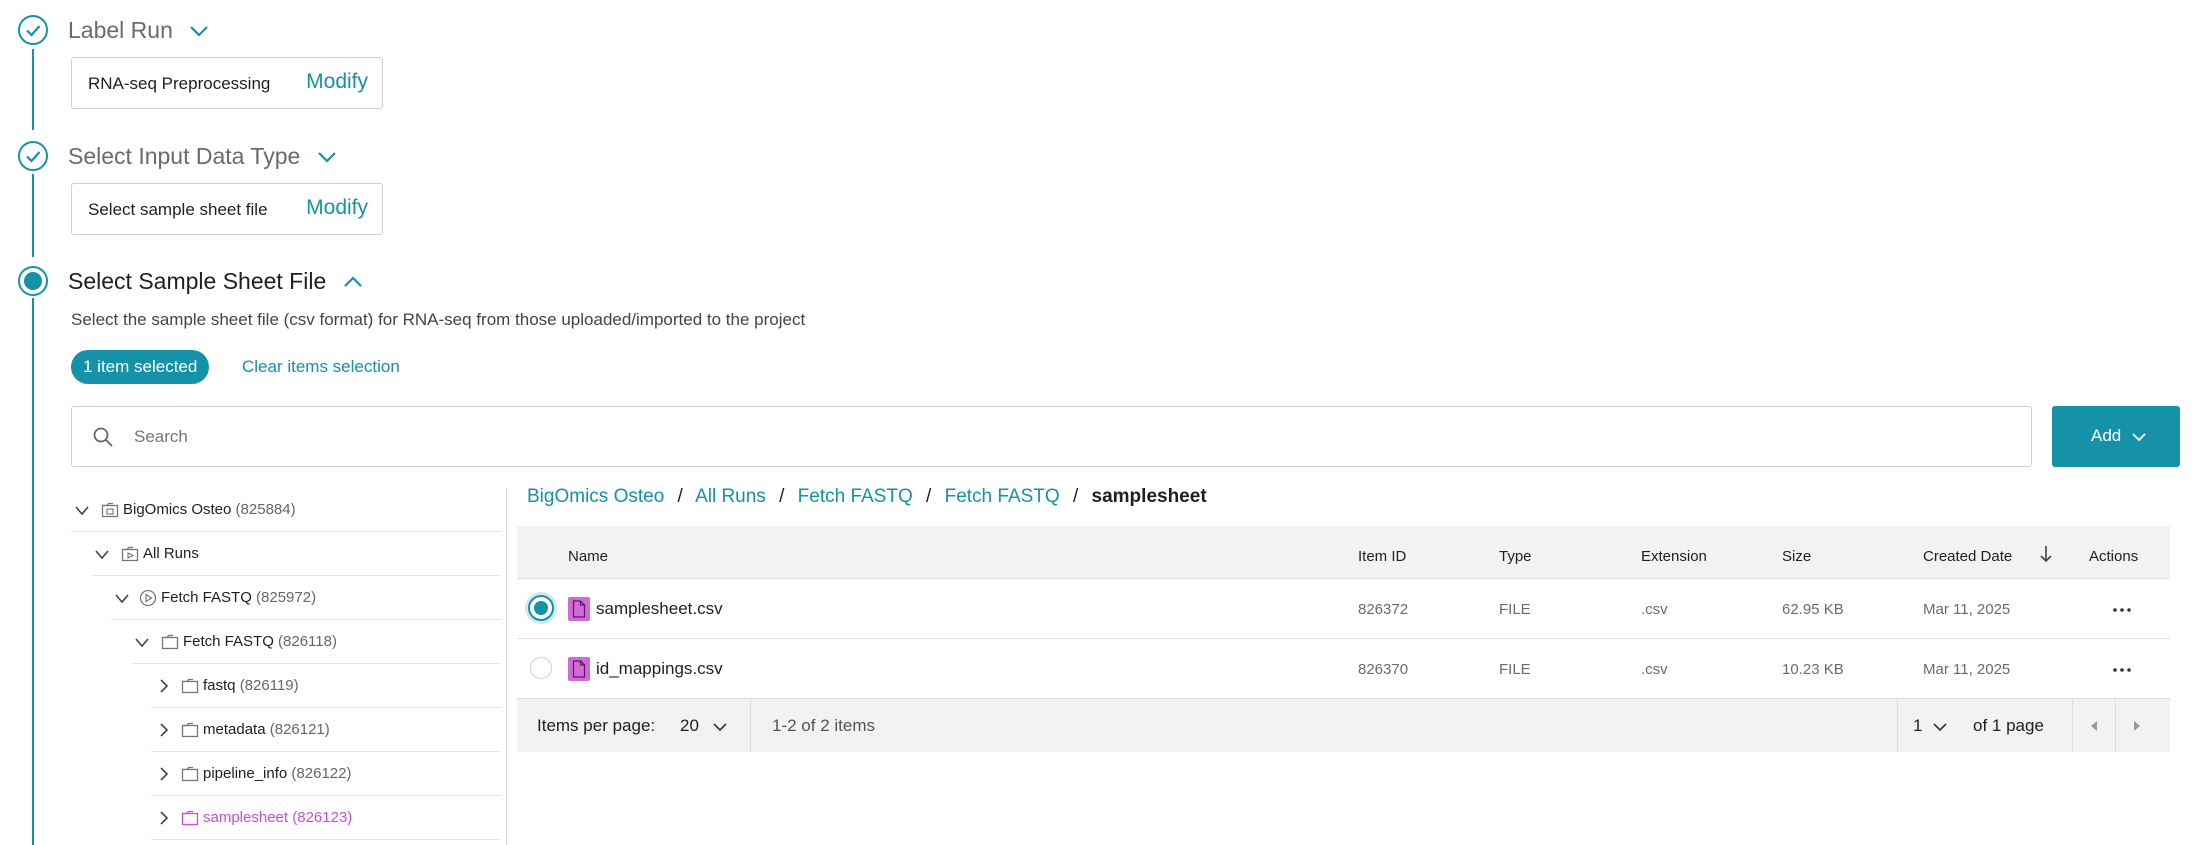 This screenshot has height=845, width=2195. I want to click on clear-selection-link: Clear items selection, so click(321, 367).